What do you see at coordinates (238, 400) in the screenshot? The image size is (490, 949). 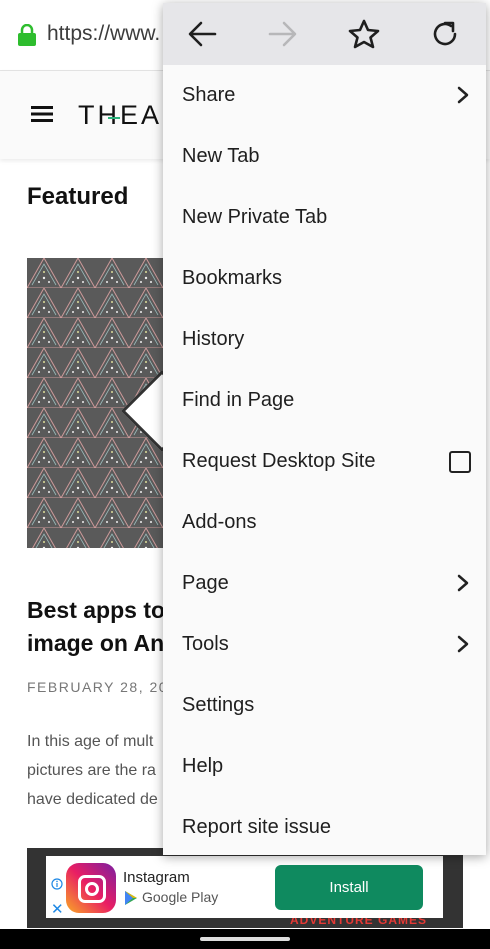 I see `menu-item-label: Find in Page` at bounding box center [238, 400].